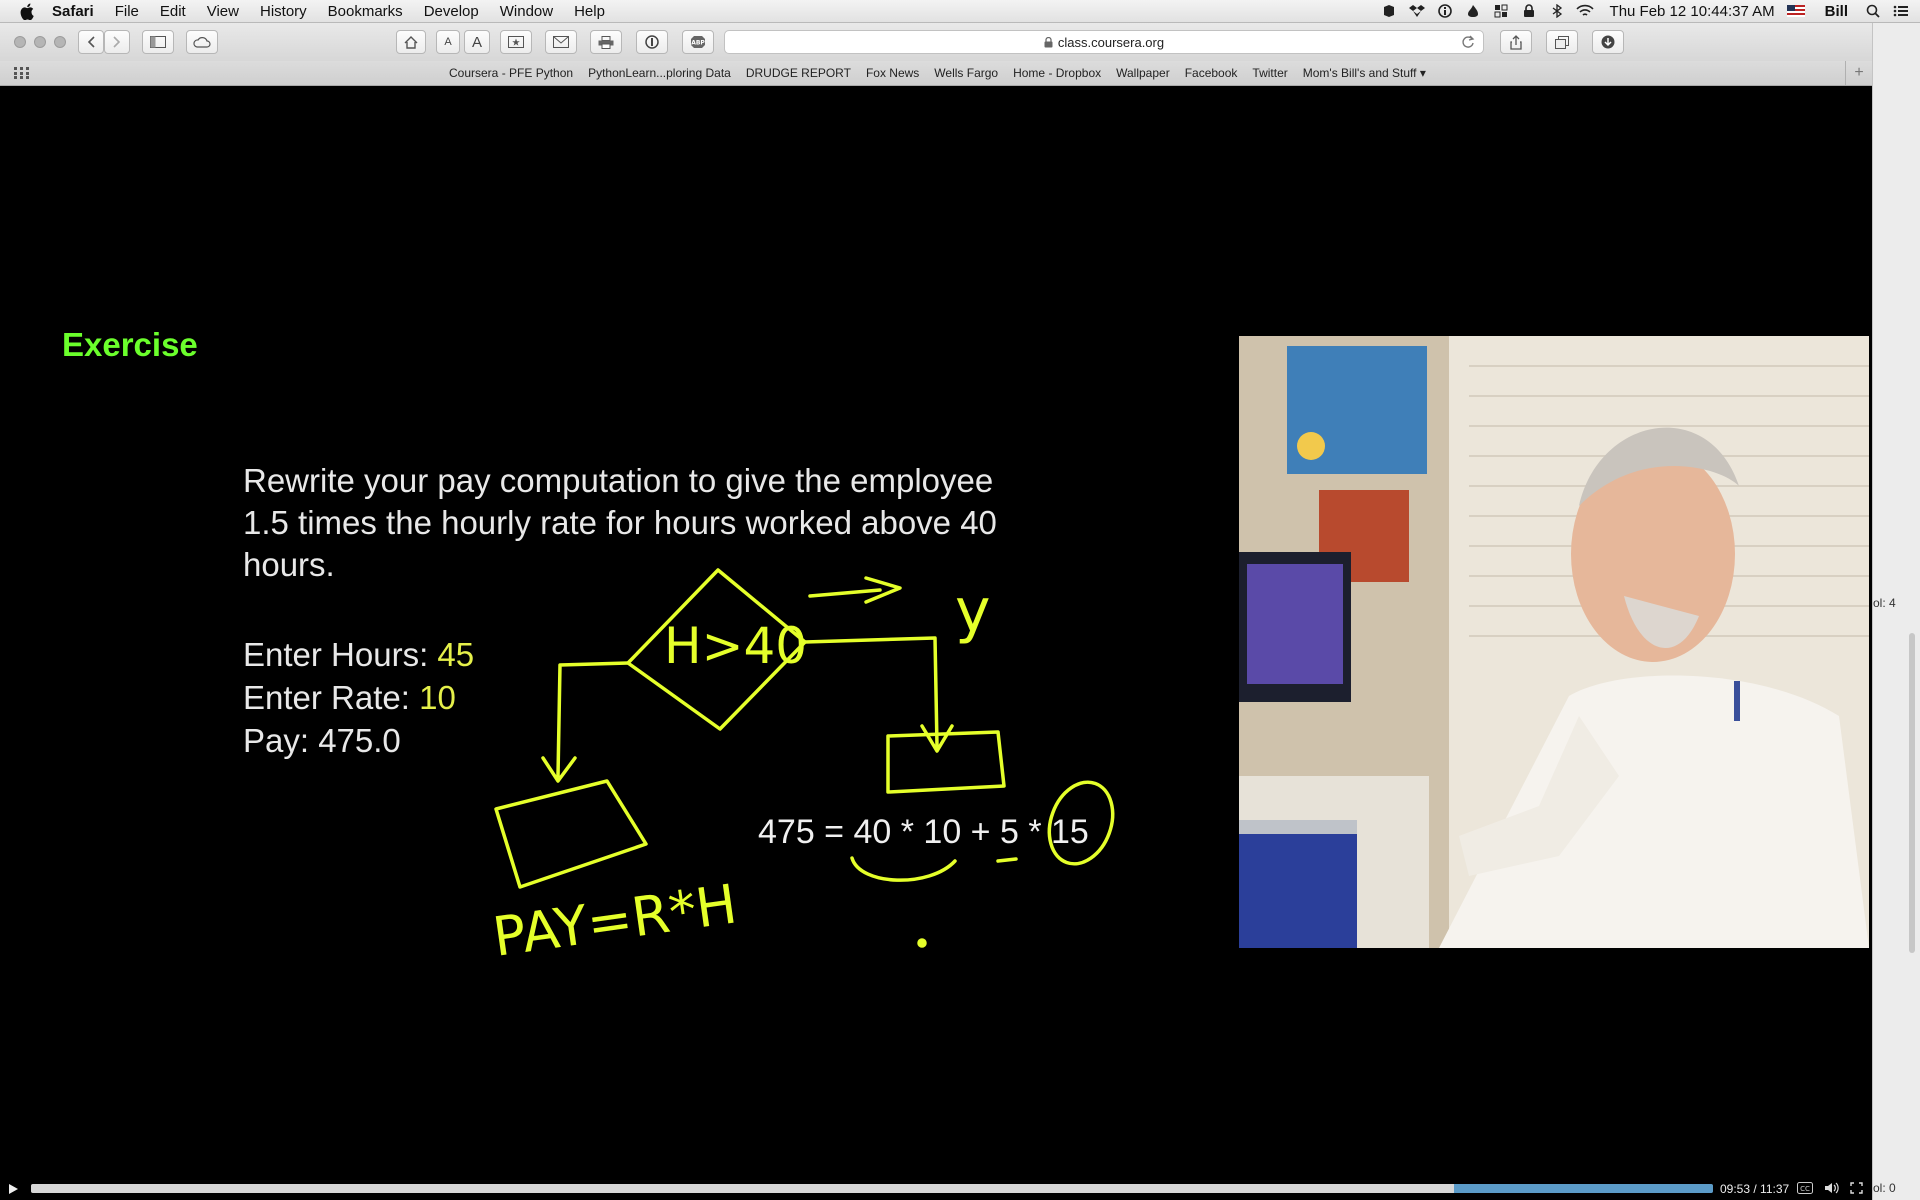 The height and width of the screenshot is (1200, 1920). What do you see at coordinates (20, 42) in the screenshot?
I see `window-close-button` at bounding box center [20, 42].